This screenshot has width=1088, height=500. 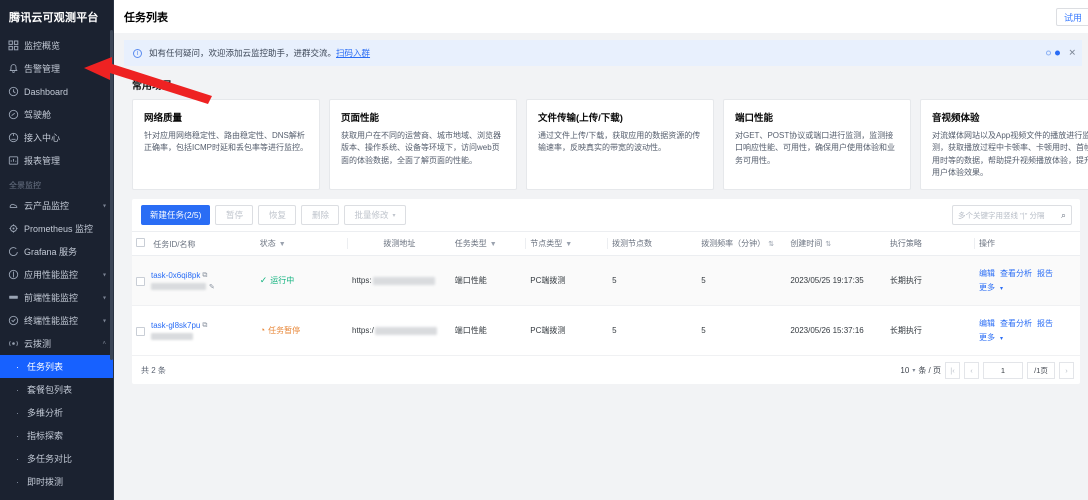 What do you see at coordinates (56, 458) in the screenshot?
I see `sidebar-subitem-multi-task-compare: · 多任务对比` at bounding box center [56, 458].